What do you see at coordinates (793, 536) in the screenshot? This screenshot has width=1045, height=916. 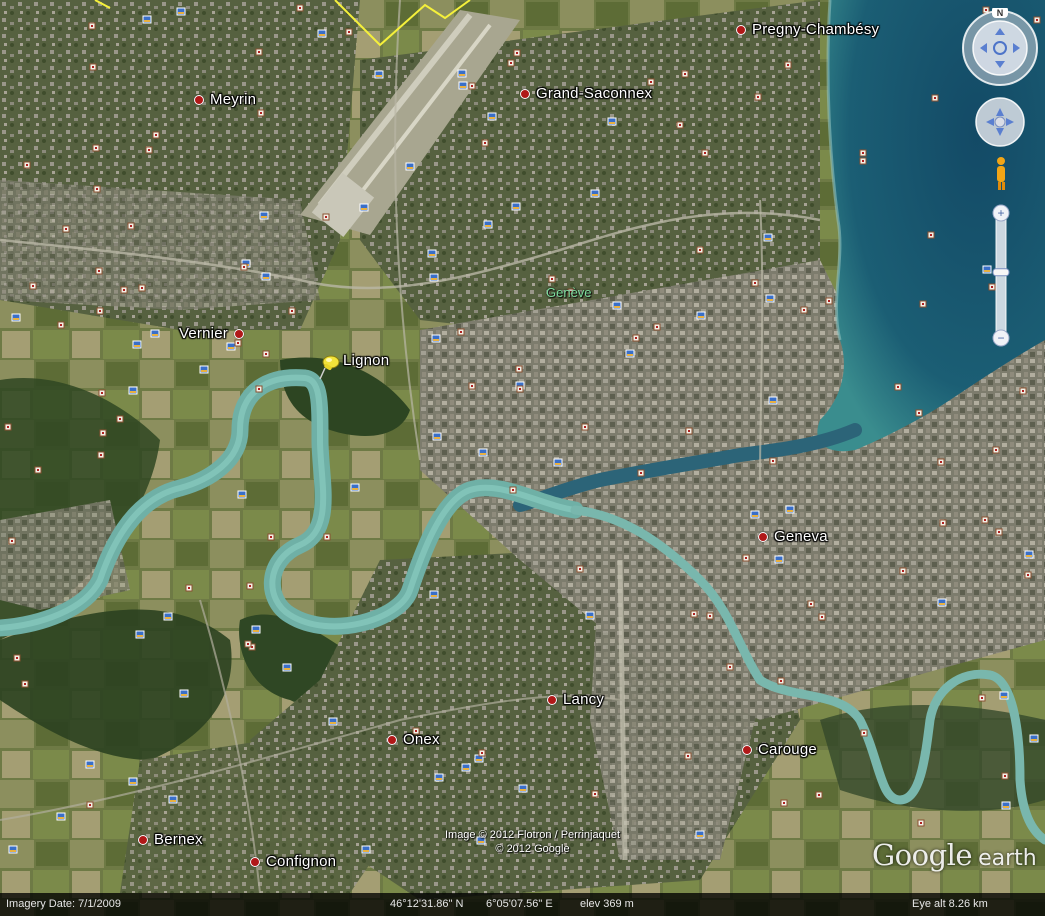 I see `place-geneva: Geneva` at bounding box center [793, 536].